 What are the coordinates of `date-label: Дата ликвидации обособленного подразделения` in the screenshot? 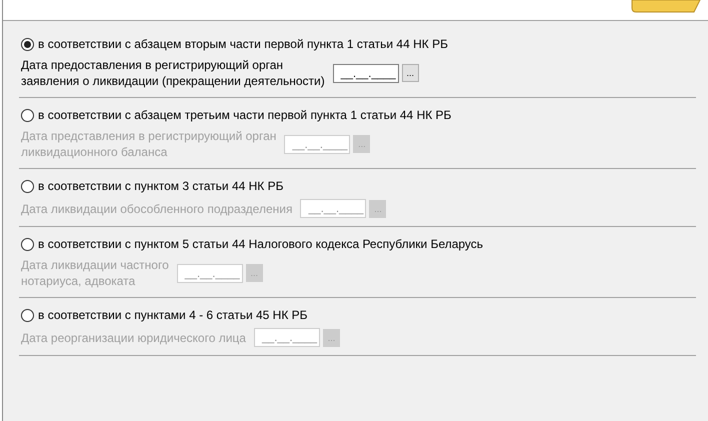 It's located at (156, 208).